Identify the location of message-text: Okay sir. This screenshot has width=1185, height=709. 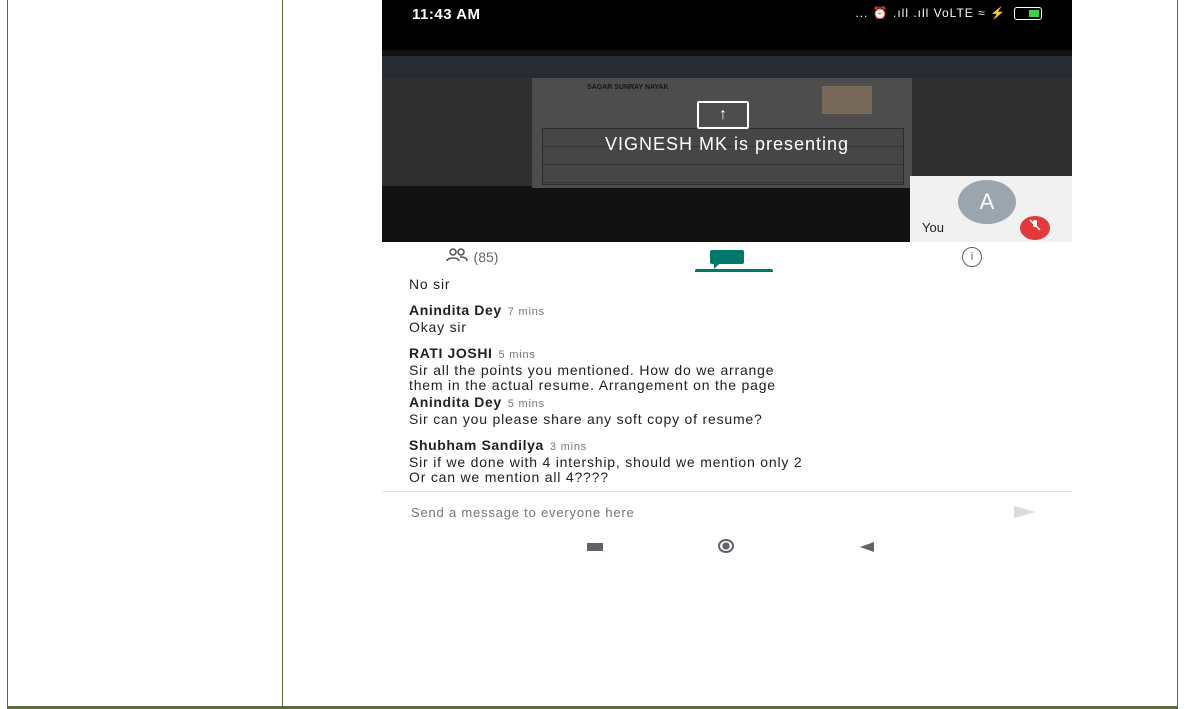
(438, 327).